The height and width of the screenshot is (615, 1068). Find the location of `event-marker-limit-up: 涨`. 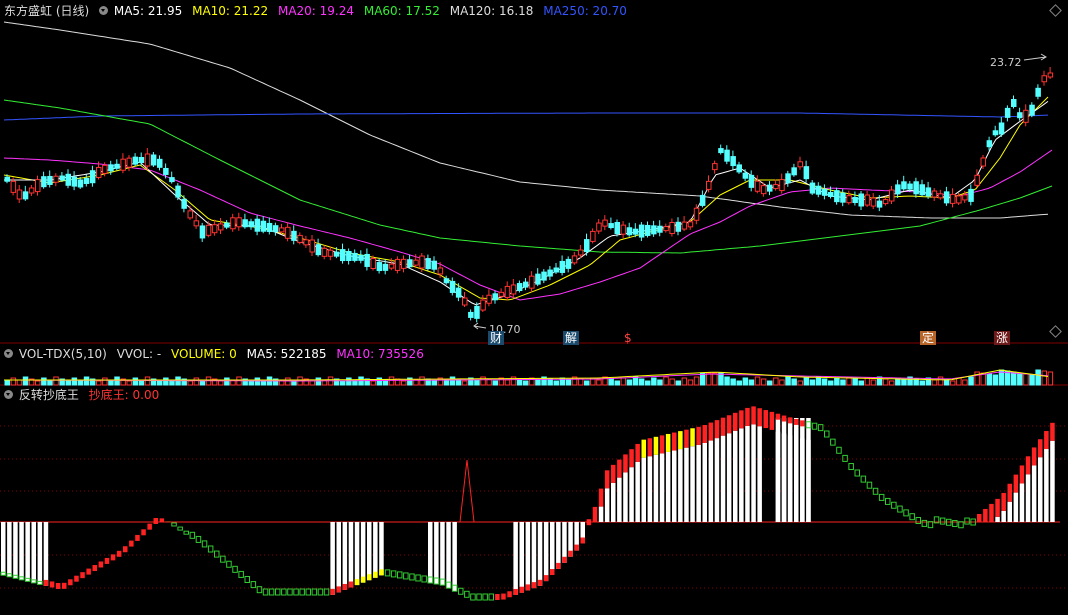

event-marker-limit-up: 涨 is located at coordinates (1002, 338).